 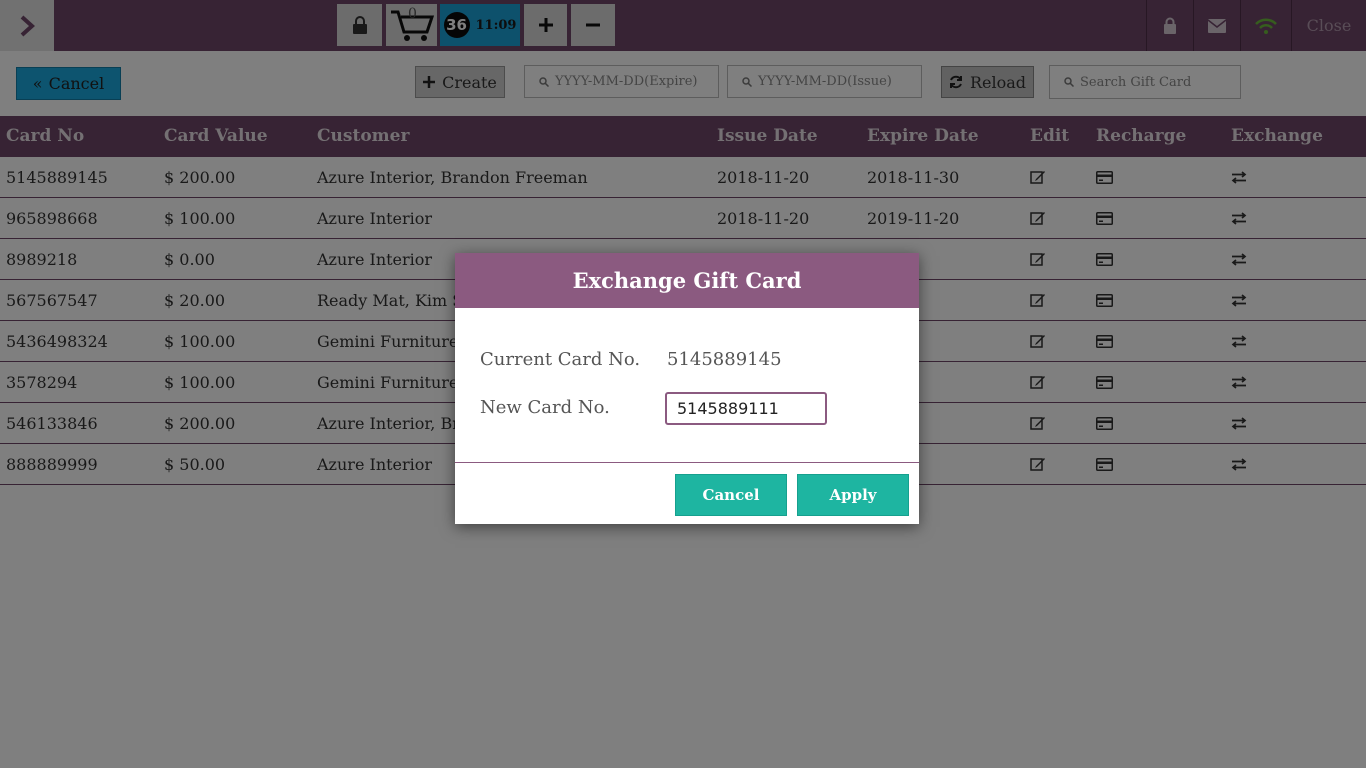 I want to click on dialog-divider, so click(x=687, y=462).